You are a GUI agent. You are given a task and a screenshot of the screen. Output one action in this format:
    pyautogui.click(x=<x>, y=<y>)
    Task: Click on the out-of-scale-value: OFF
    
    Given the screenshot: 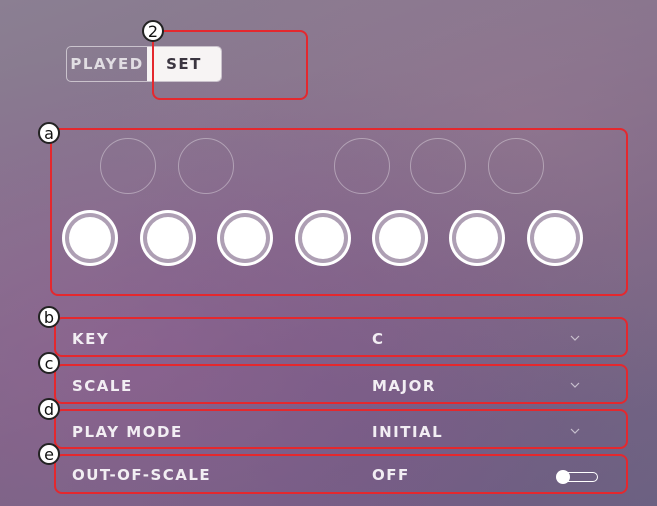 What is the action you would take?
    pyautogui.click(x=391, y=475)
    